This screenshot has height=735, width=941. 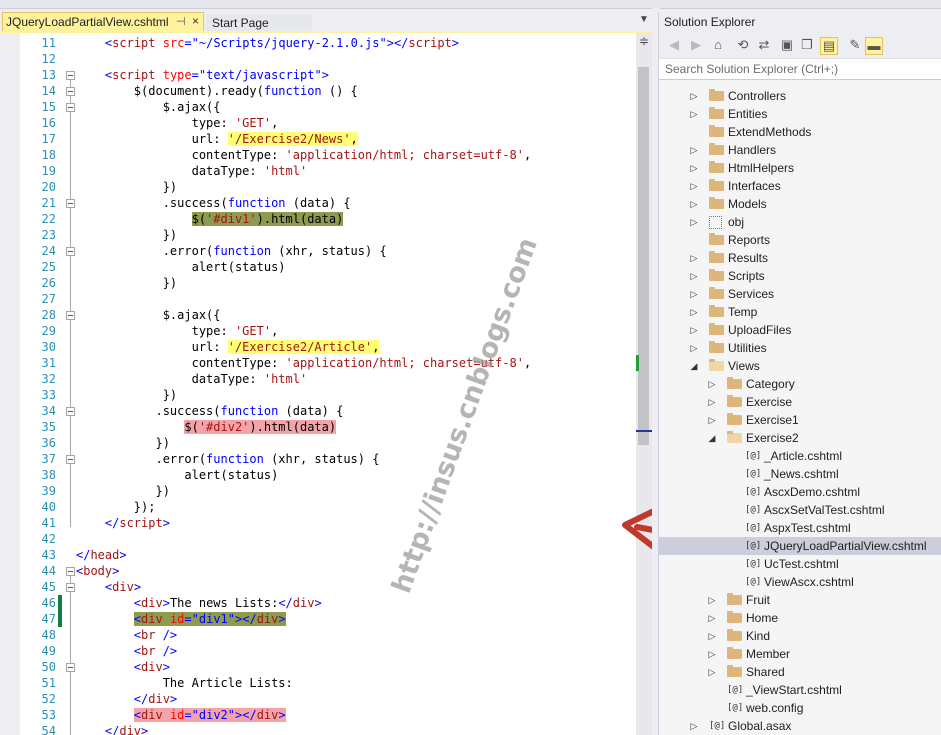 What do you see at coordinates (800, 168) in the screenshot?
I see `tree-item: ▷ HtmlHelpers` at bounding box center [800, 168].